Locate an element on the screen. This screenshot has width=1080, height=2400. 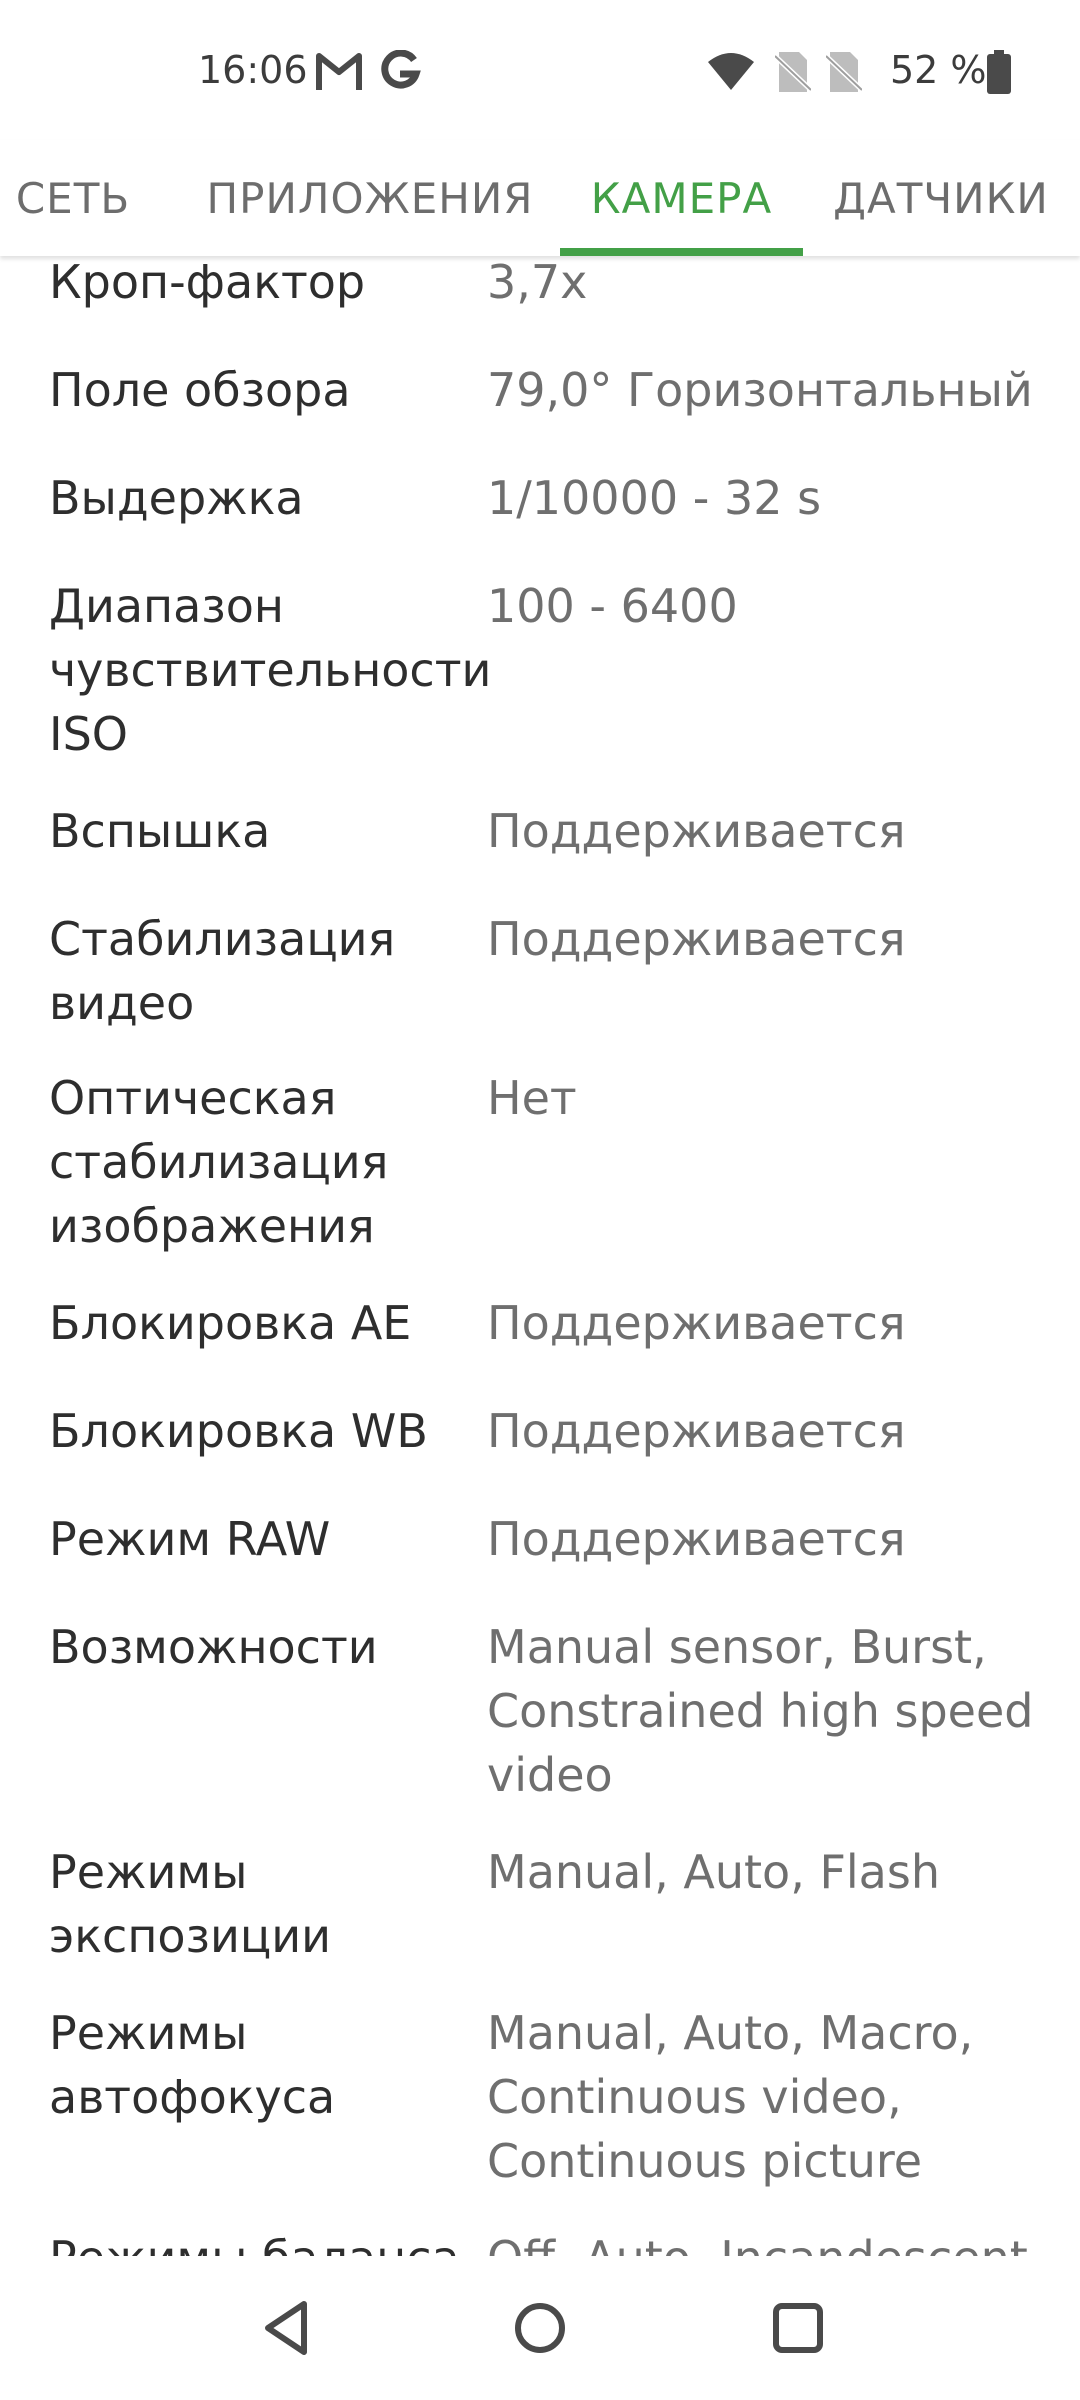
row-label: Вспышка is located at coordinates (160, 831).